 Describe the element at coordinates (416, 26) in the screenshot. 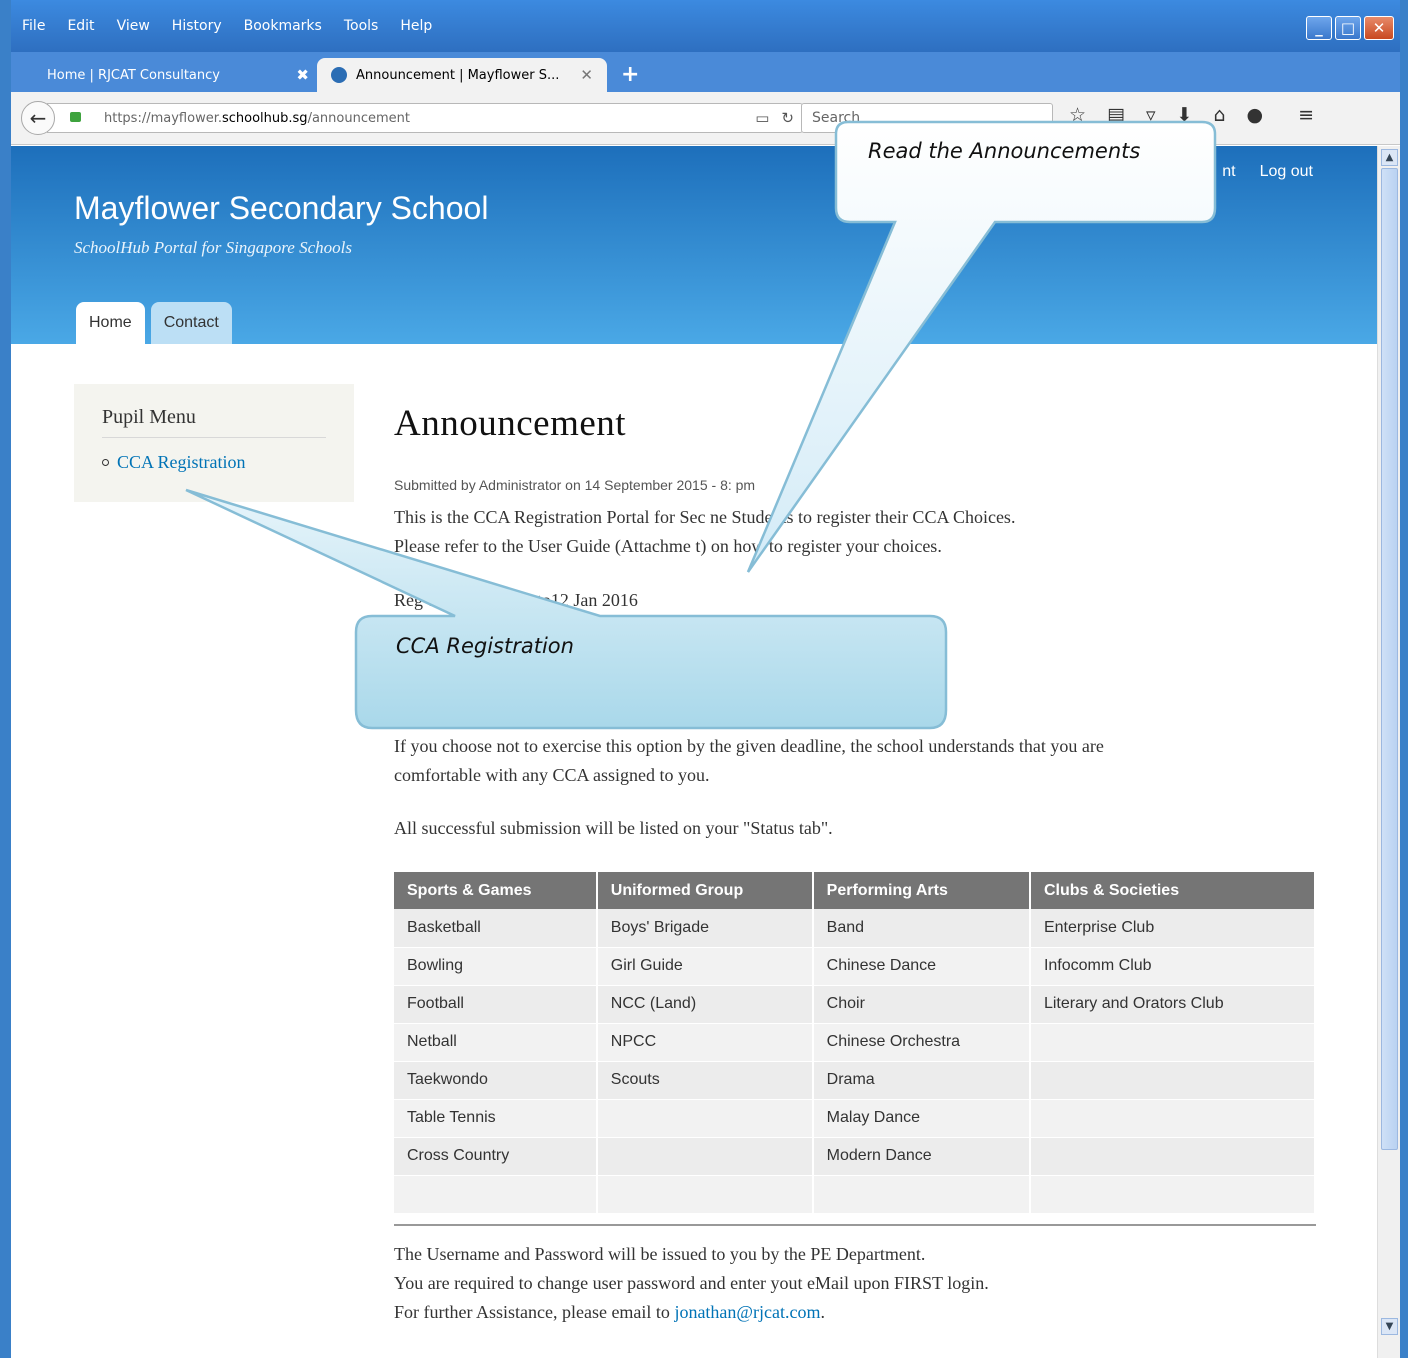

I see `menu-help: Help` at that location.